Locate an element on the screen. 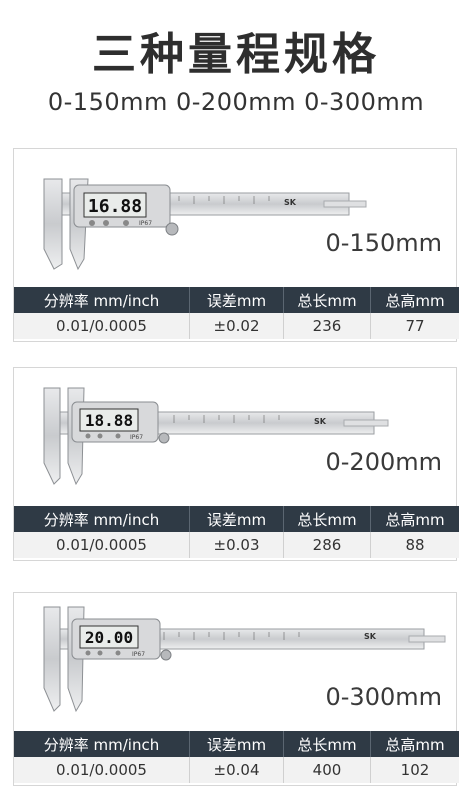  cell-length: 286 is located at coordinates (327, 545).